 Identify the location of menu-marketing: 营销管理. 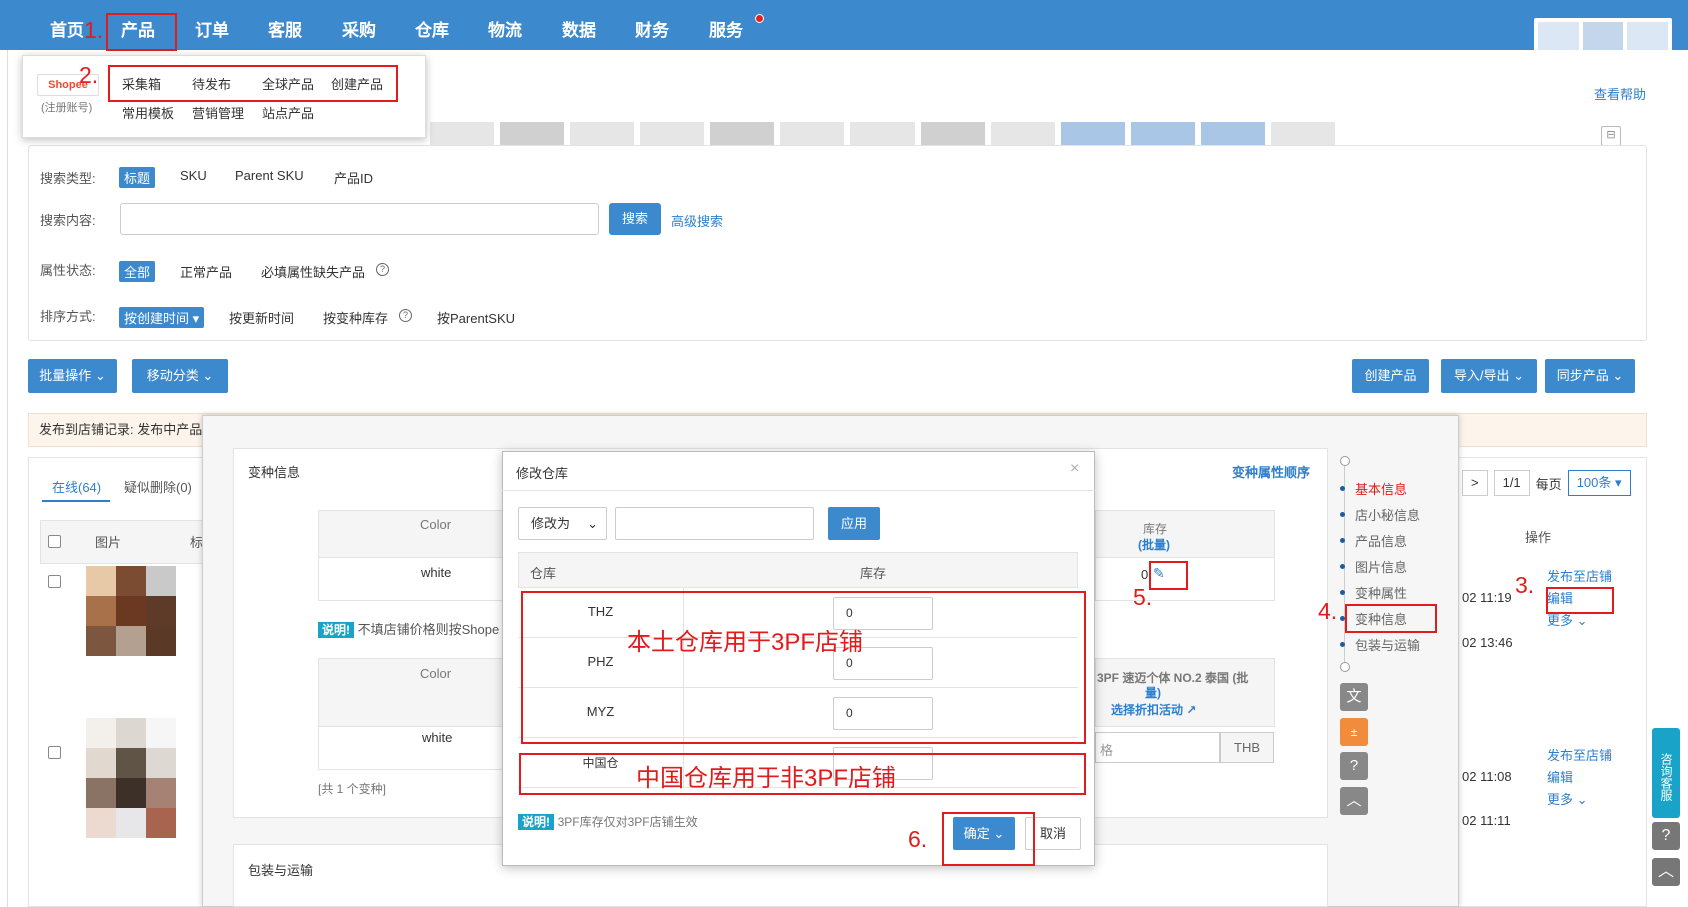
(218, 112).